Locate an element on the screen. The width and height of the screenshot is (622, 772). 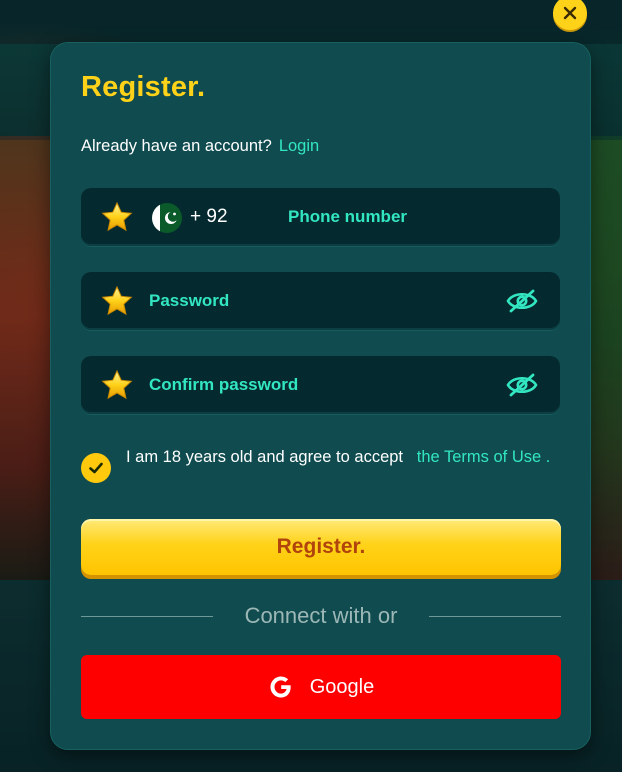
password-field: Password is located at coordinates (320, 301).